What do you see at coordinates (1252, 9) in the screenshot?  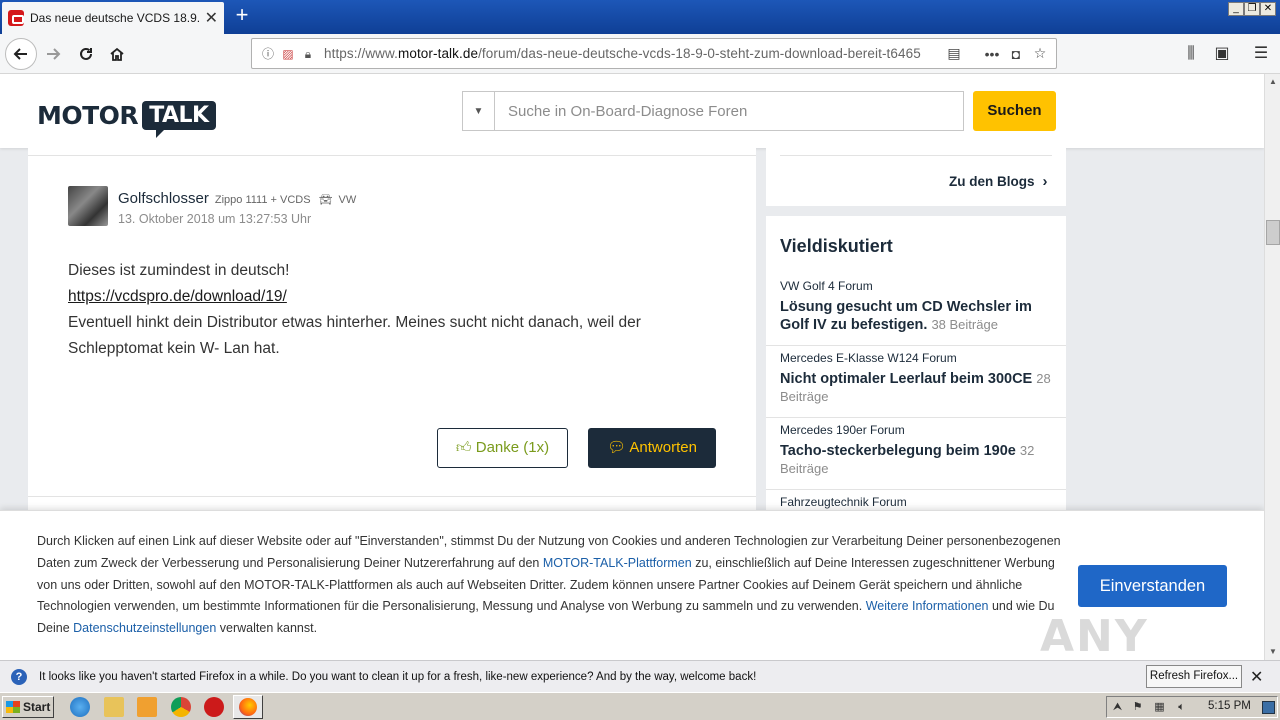 I see `restore-window-icon: ❐` at bounding box center [1252, 9].